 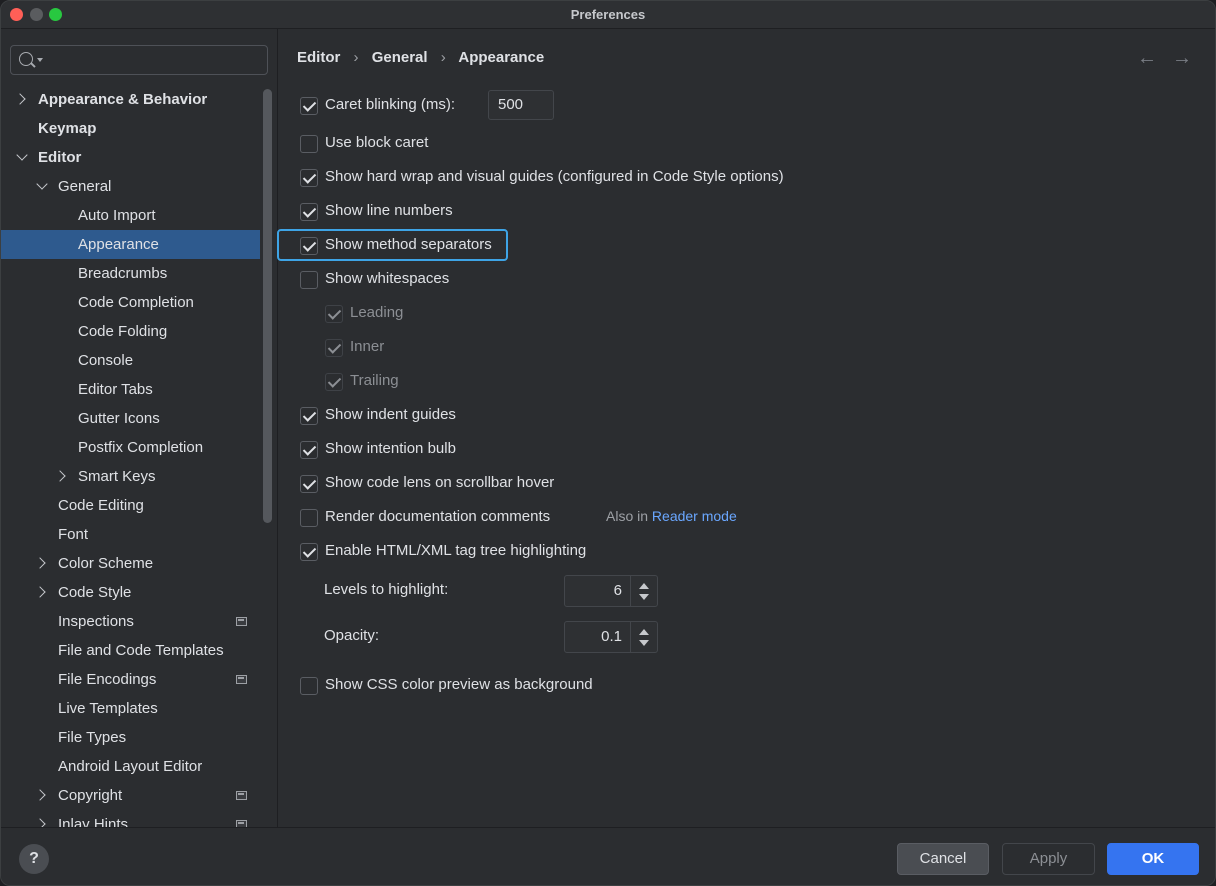 I want to click on breadcrumb-item-general: General, so click(x=400, y=57).